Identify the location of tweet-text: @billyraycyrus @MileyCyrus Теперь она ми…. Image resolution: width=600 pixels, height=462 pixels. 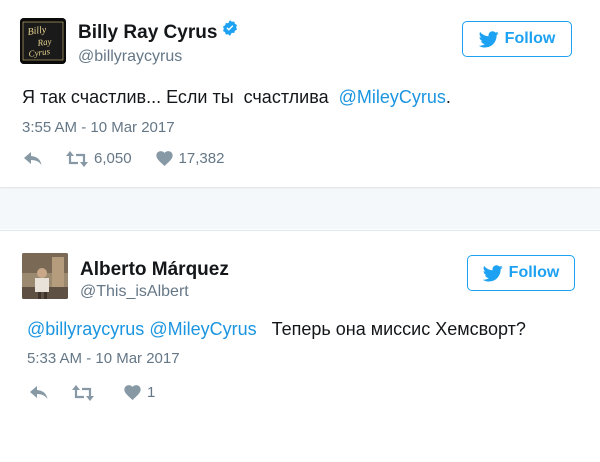
(276, 329).